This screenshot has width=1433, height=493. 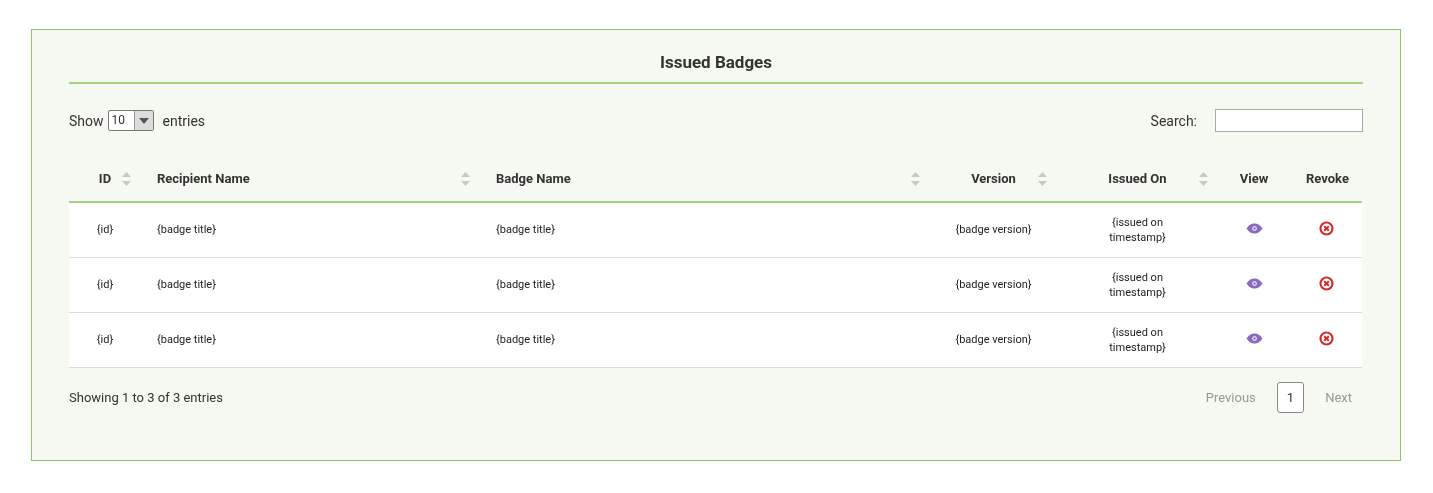 What do you see at coordinates (146, 397) in the screenshot?
I see `table-info: Showing 1 to 3 of 3 entries` at bounding box center [146, 397].